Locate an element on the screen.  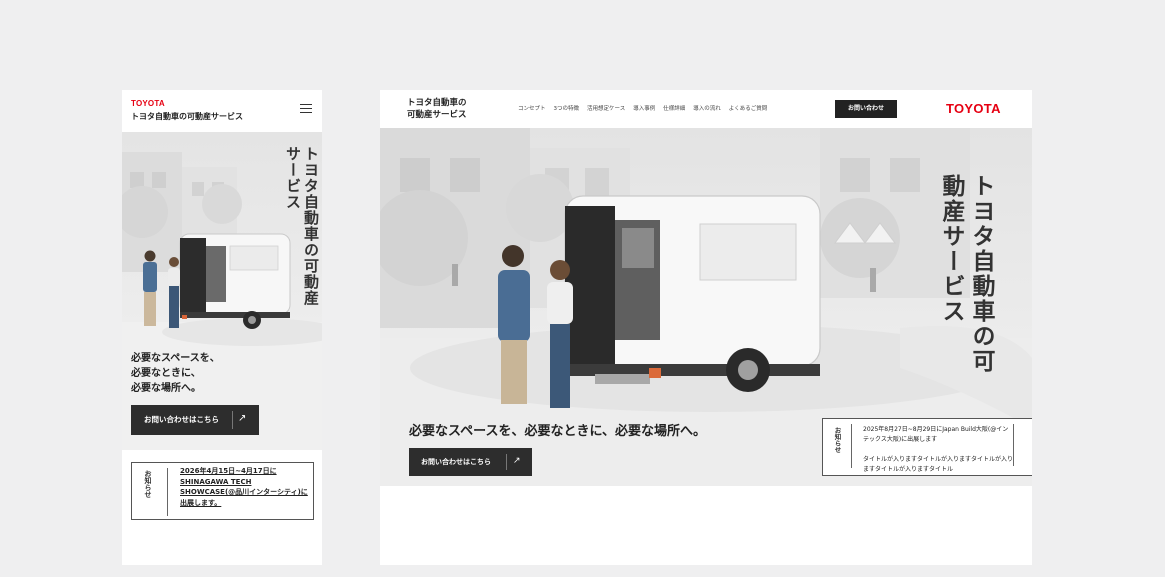
service-name-line: 可動産サービス is located at coordinates (437, 115).